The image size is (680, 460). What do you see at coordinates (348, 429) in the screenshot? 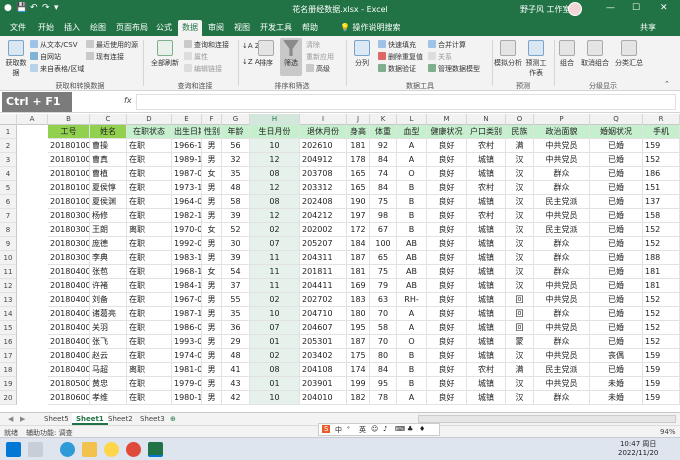
I see `ime-punct-icon: ᐤ` at bounding box center [348, 429].